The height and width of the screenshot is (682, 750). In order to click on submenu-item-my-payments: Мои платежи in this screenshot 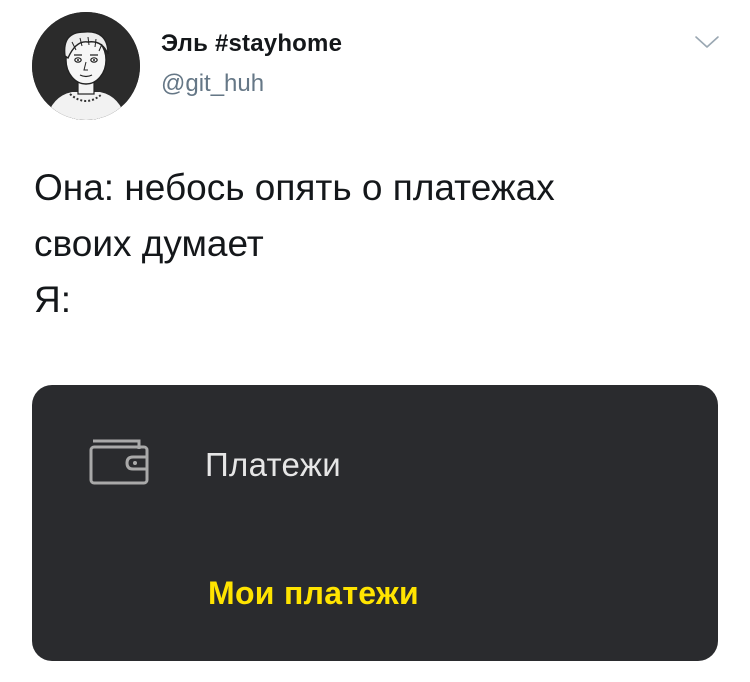, I will do `click(313, 593)`.